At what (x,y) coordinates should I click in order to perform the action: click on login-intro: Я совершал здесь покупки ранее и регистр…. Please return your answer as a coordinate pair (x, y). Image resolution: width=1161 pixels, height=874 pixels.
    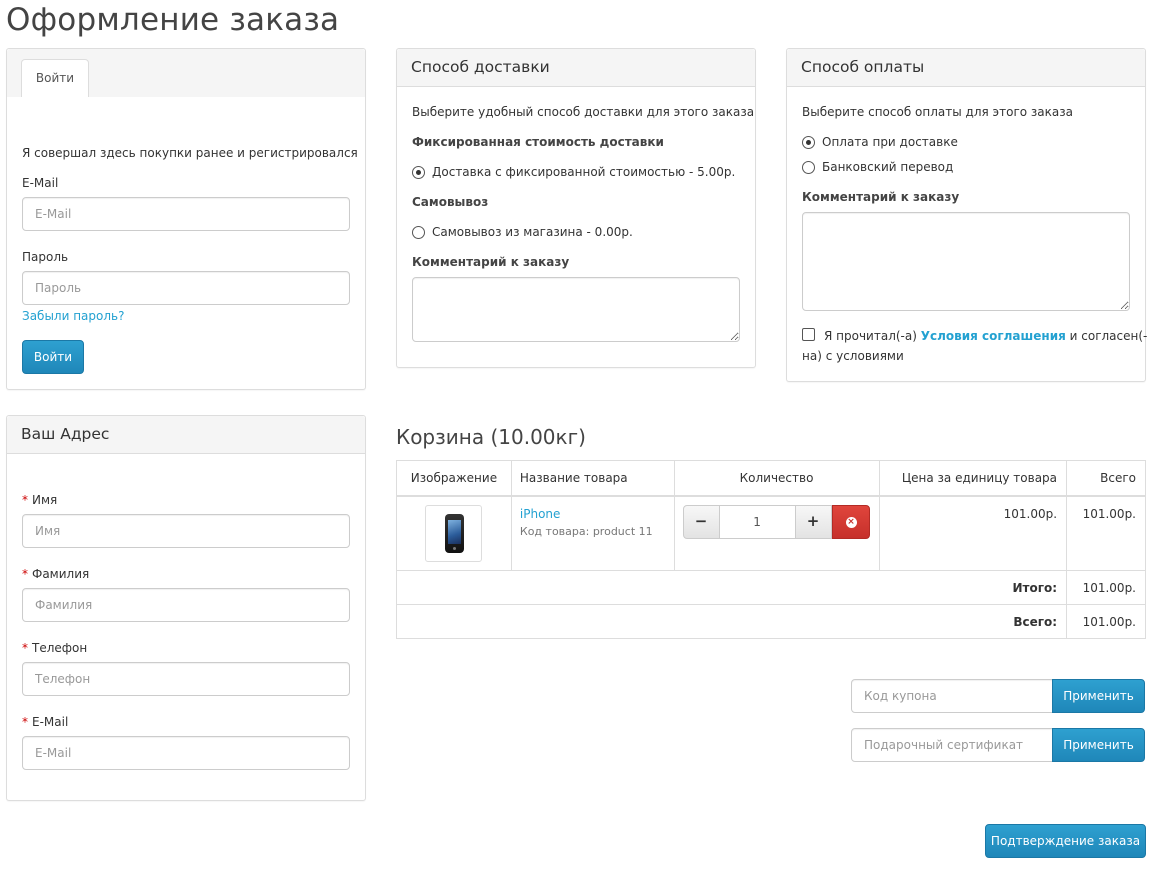
    Looking at the image, I should click on (190, 153).